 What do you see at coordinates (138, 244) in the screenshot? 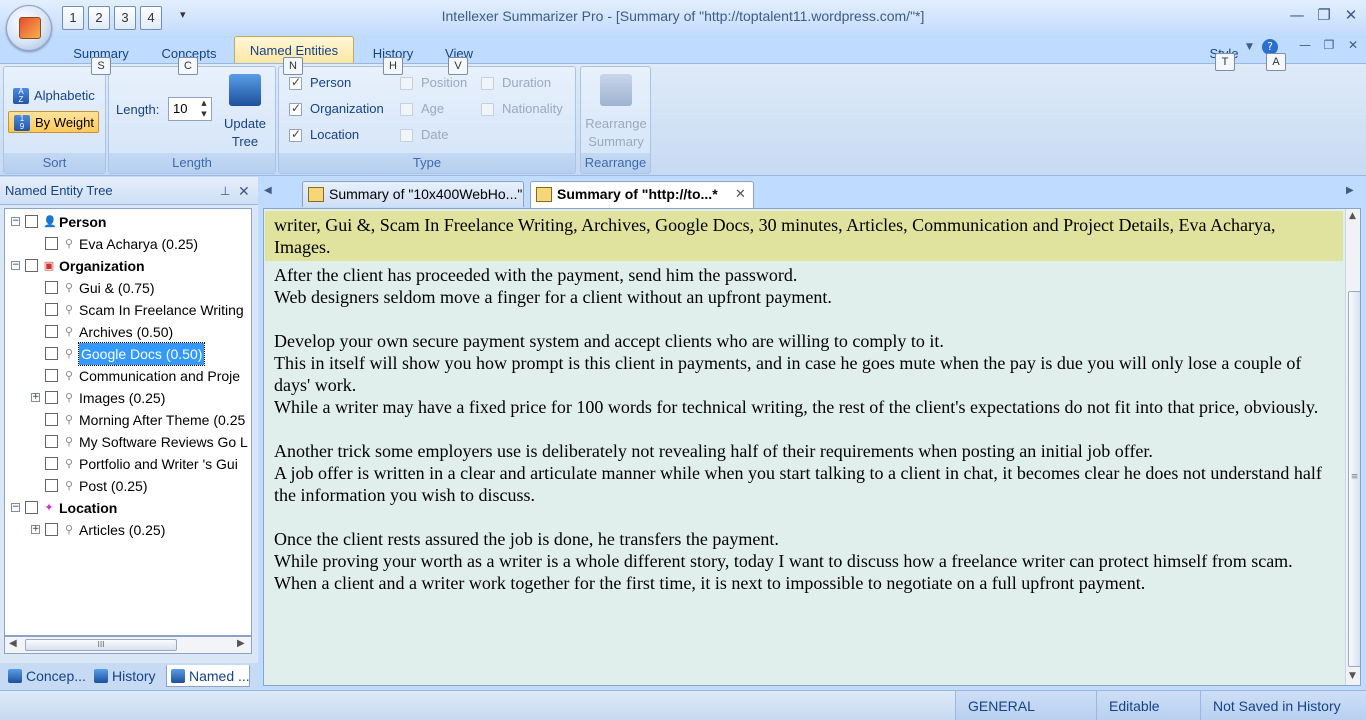
I see `tree-entity-node: Eva Acharya (0.25)` at bounding box center [138, 244].